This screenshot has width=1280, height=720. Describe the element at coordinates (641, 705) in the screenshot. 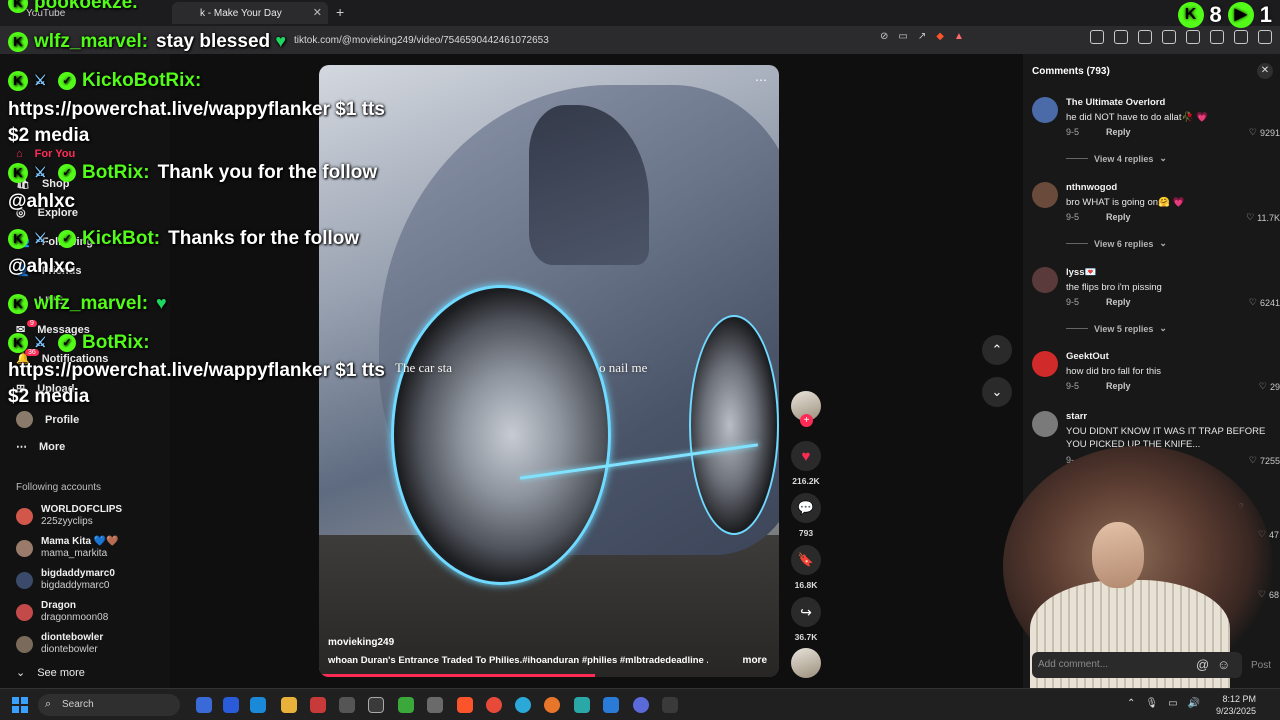

I see `discord-icon` at that location.